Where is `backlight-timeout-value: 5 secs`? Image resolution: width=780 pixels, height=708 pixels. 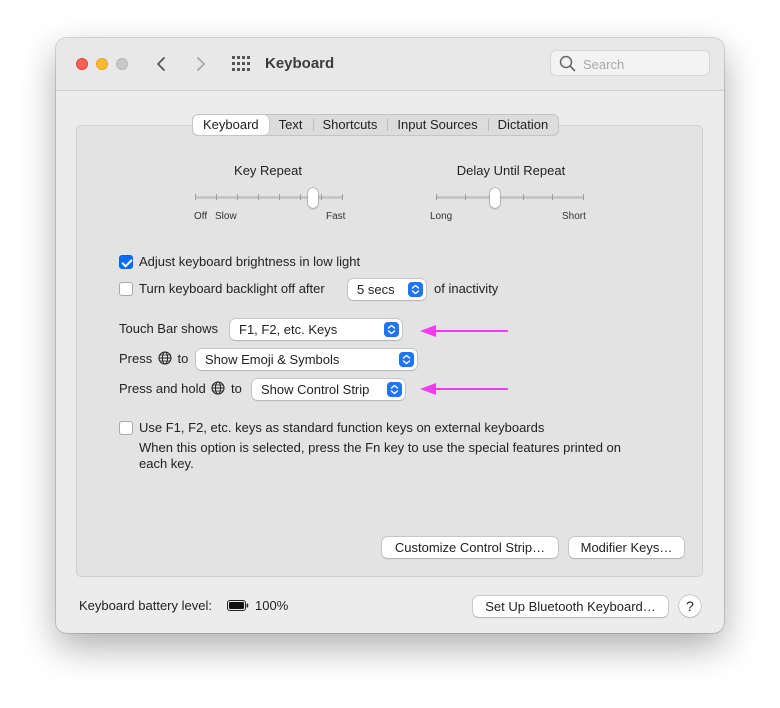 backlight-timeout-value: 5 secs is located at coordinates (376, 289).